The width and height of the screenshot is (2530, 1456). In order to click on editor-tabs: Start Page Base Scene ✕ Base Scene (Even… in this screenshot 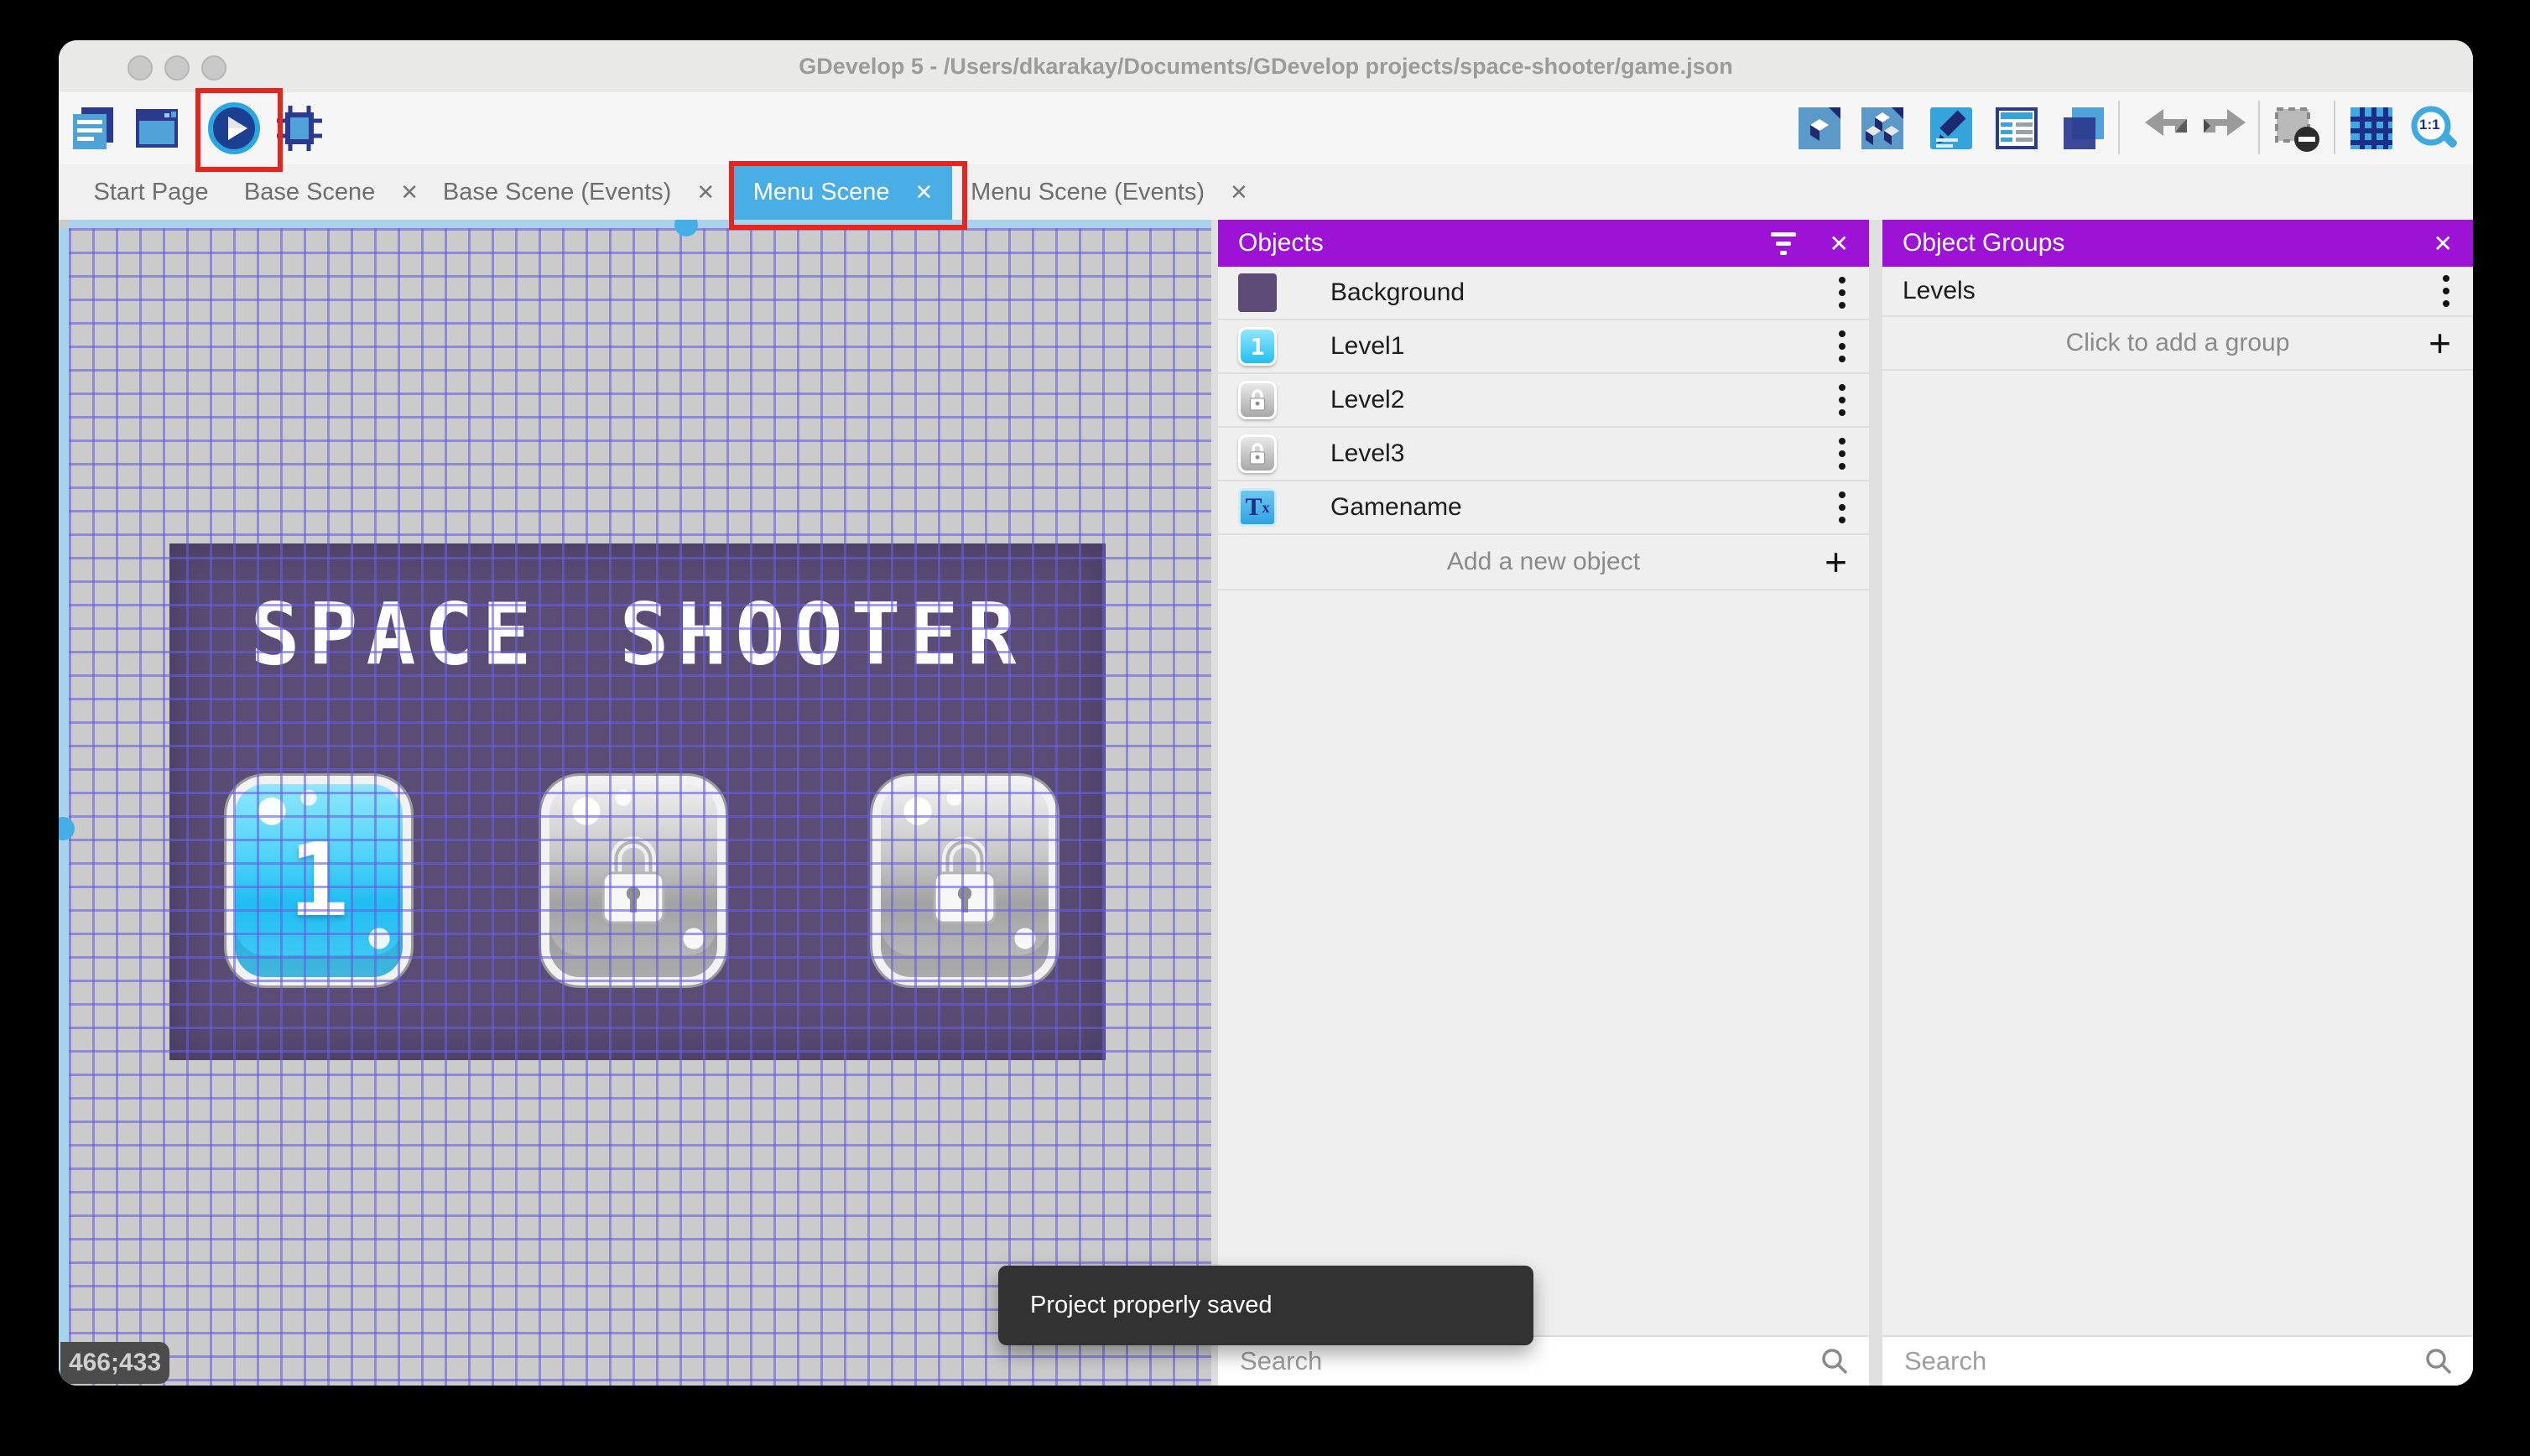, I will do `click(1266, 195)`.